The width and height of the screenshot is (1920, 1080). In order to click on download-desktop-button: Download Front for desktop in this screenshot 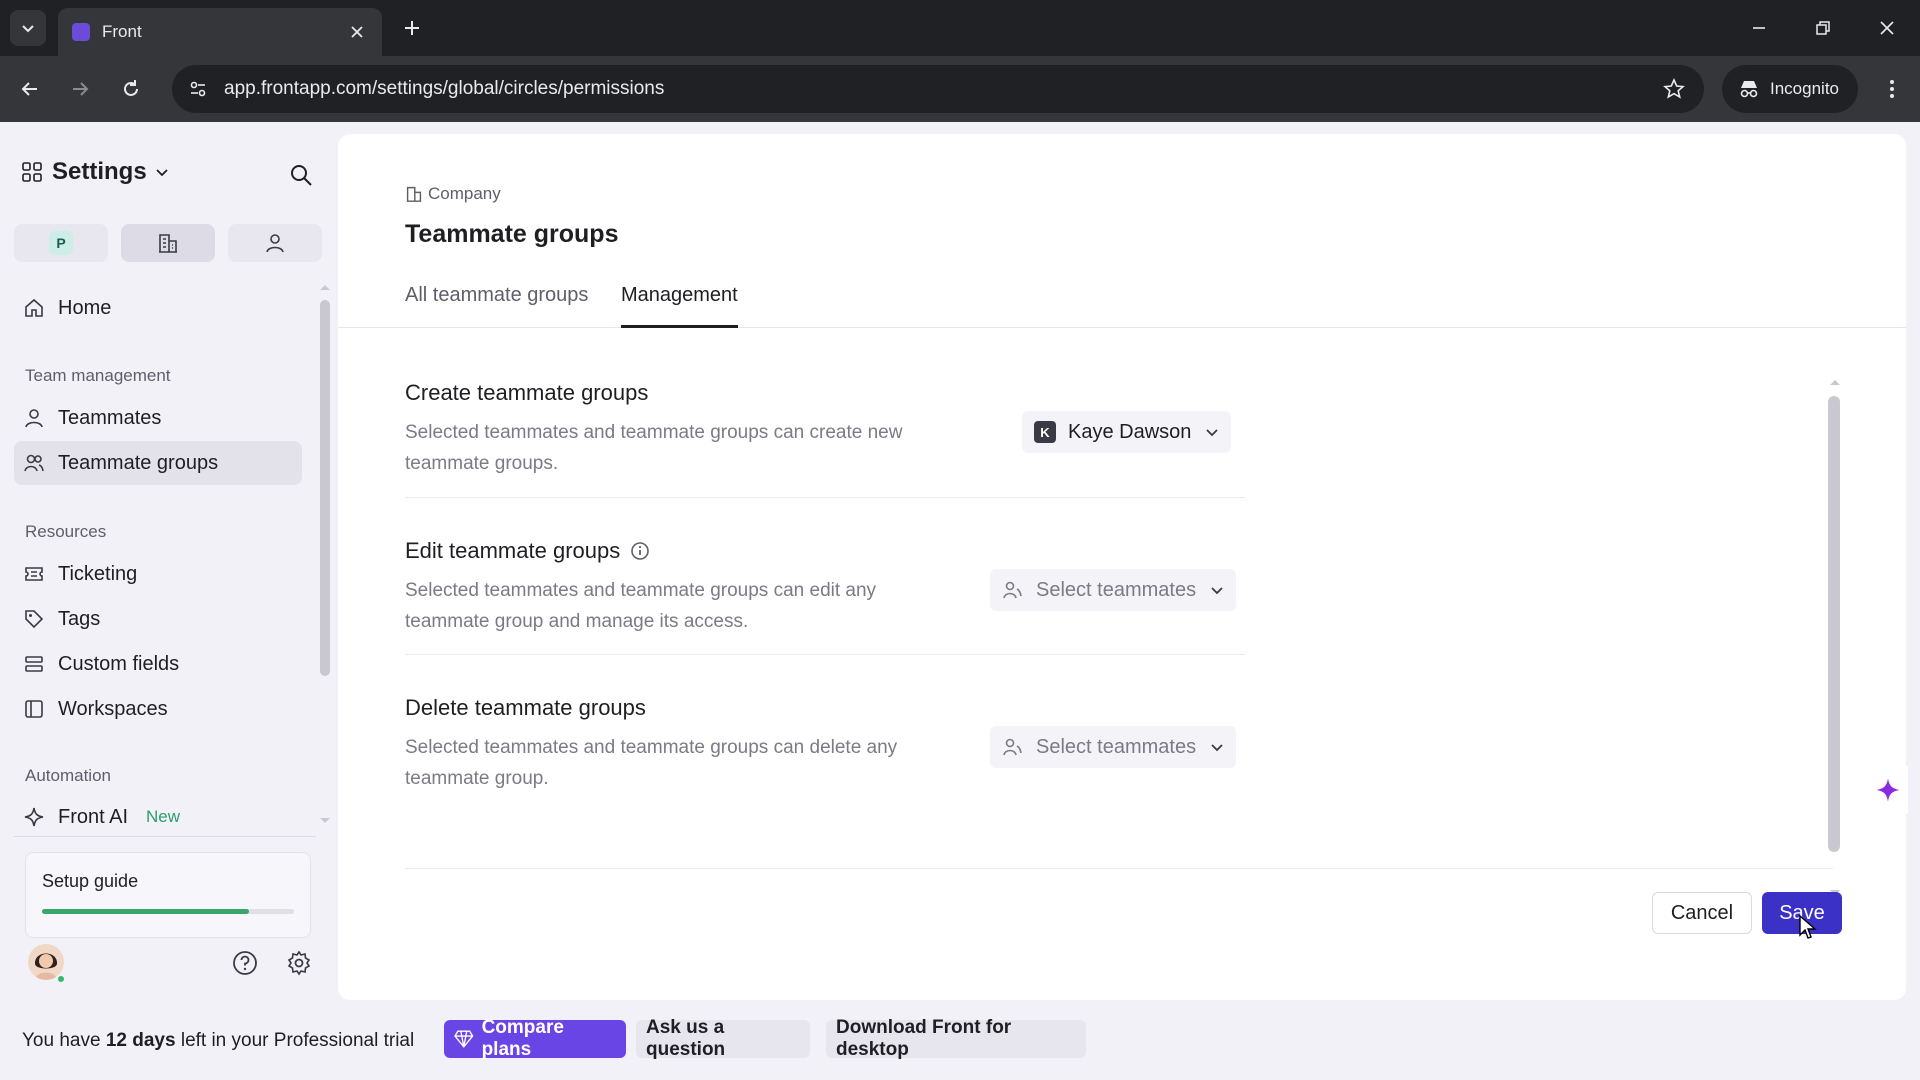, I will do `click(956, 1038)`.